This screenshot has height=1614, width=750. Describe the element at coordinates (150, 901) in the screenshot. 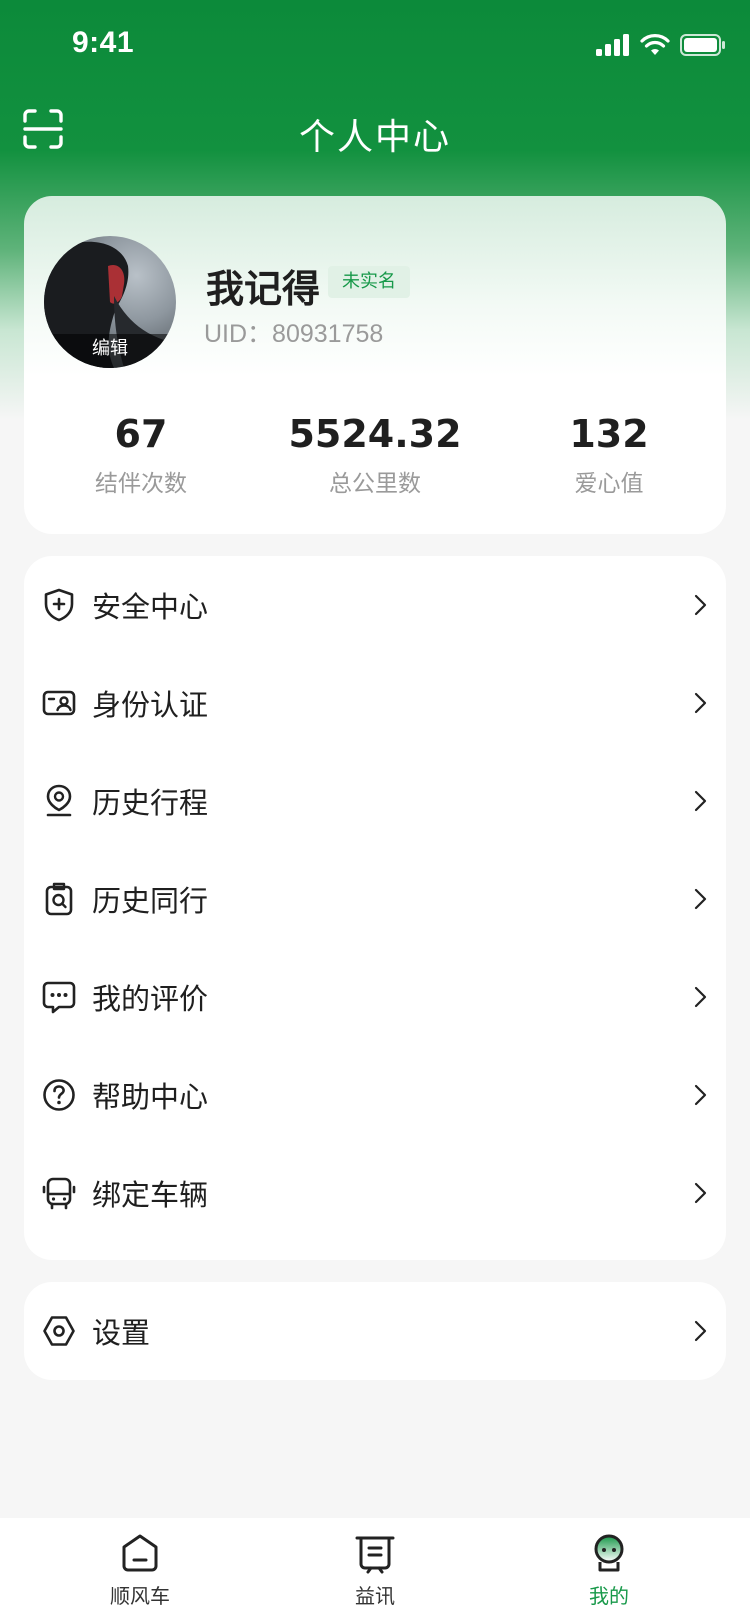

I see `menu-item-label: 历史同行` at that location.